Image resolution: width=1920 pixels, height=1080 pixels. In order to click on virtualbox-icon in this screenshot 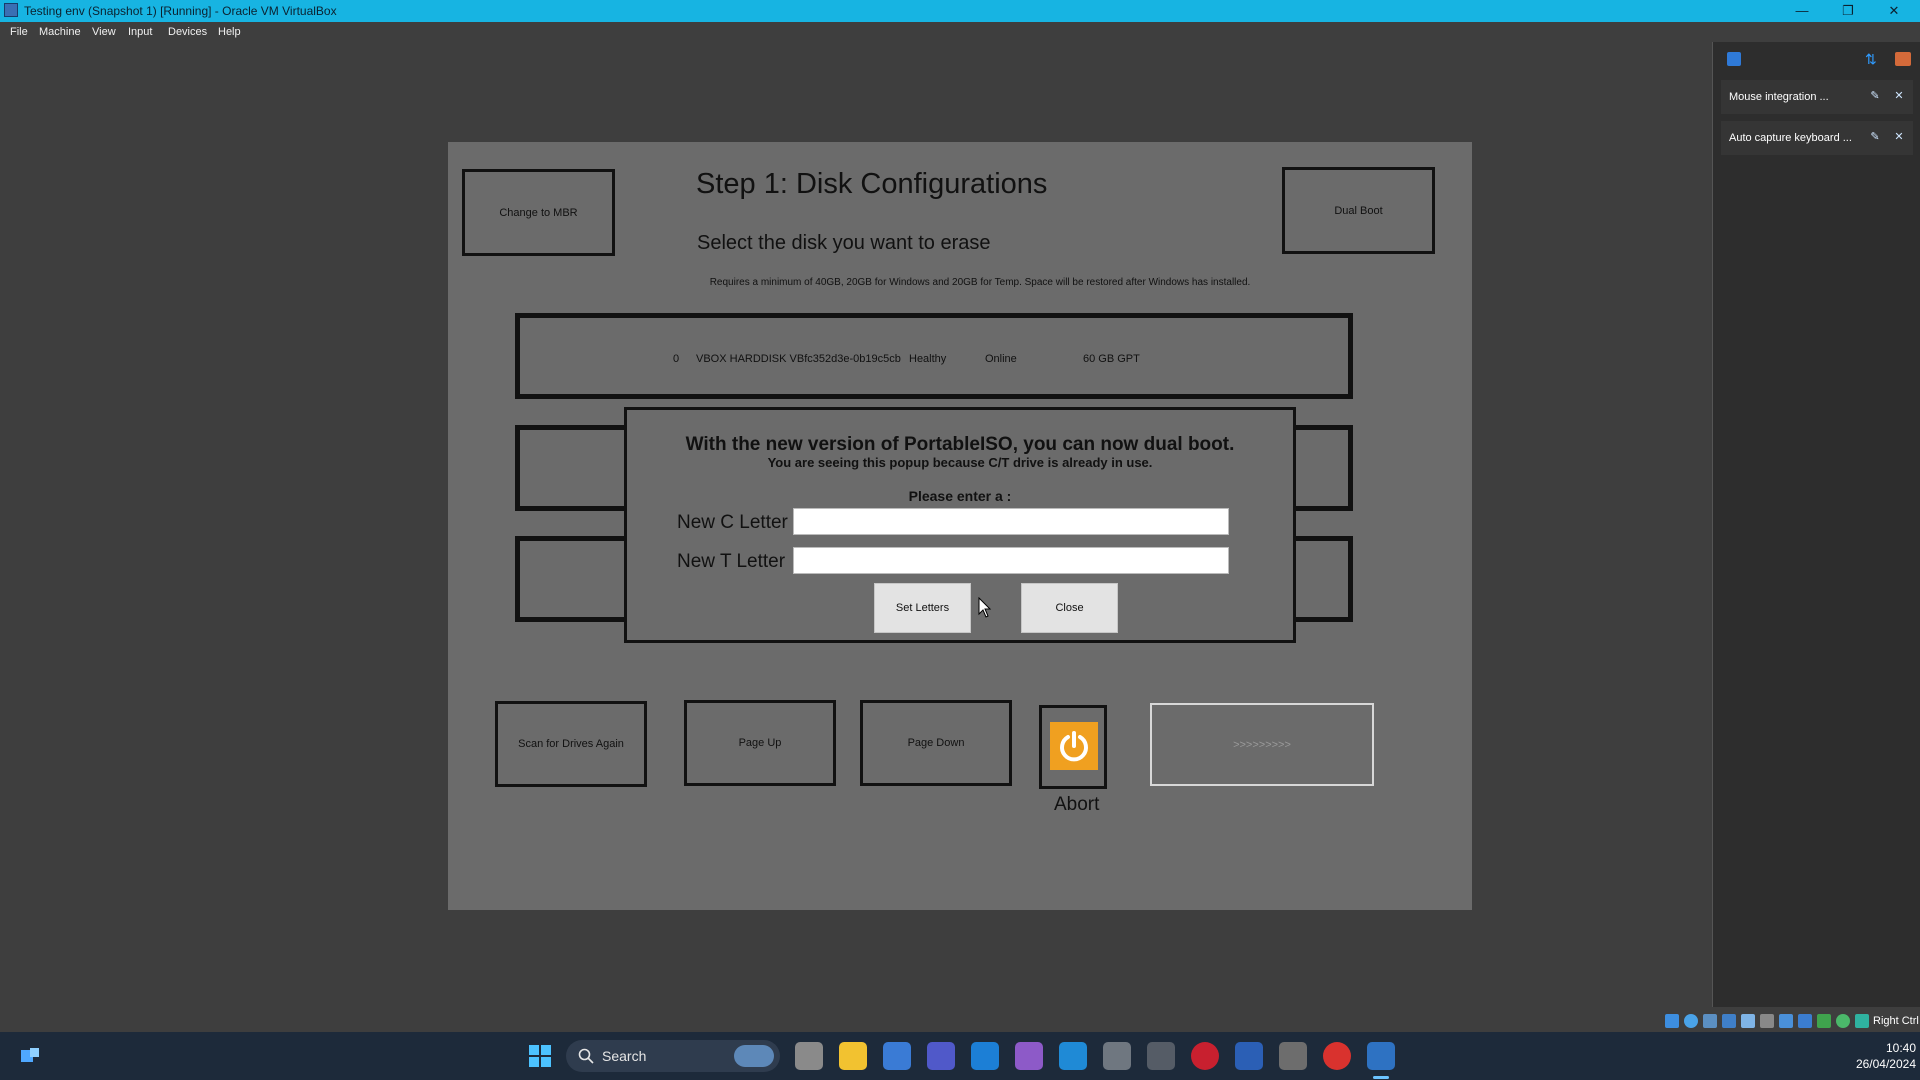, I will do `click(11, 10)`.